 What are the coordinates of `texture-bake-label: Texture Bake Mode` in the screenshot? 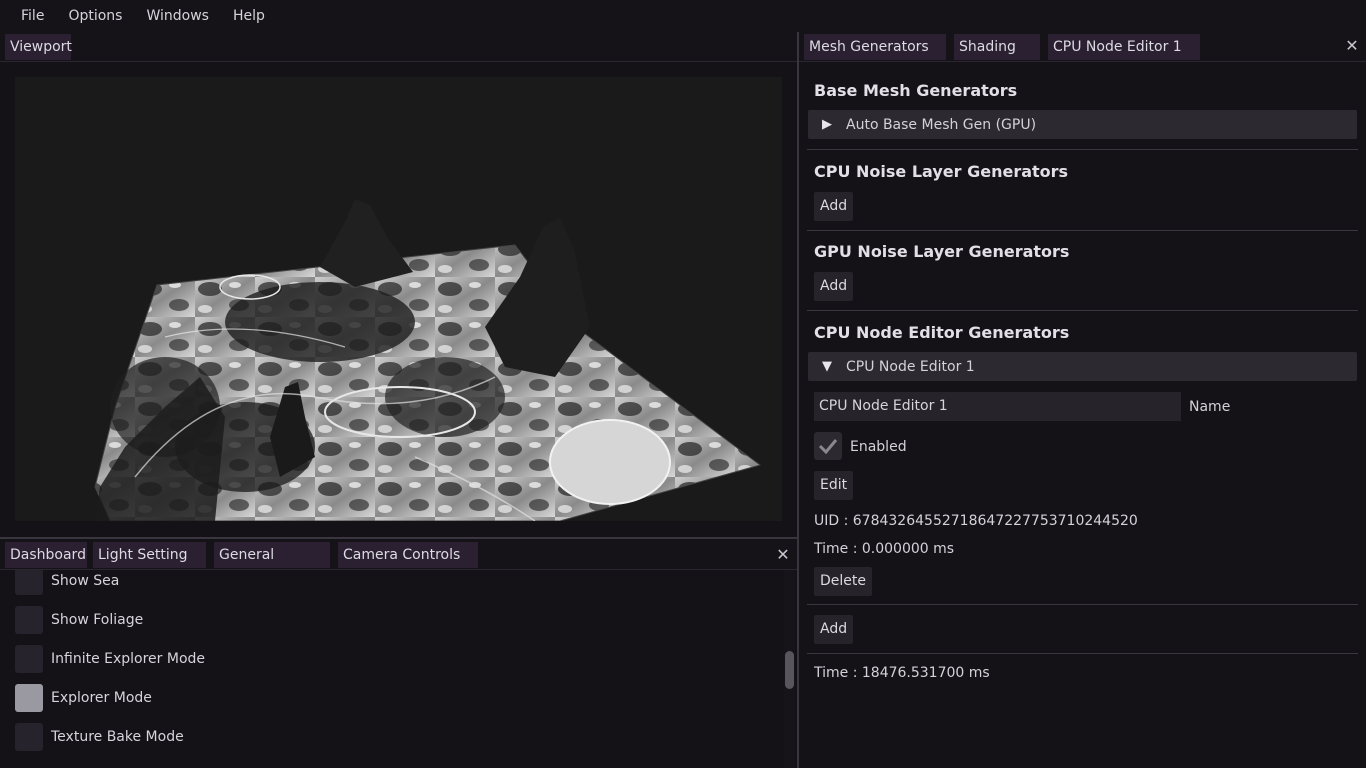 It's located at (117, 737).